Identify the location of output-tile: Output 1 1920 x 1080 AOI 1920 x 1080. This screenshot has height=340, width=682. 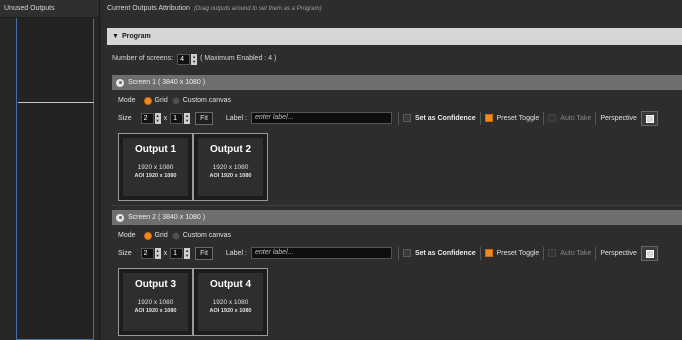
(155, 167).